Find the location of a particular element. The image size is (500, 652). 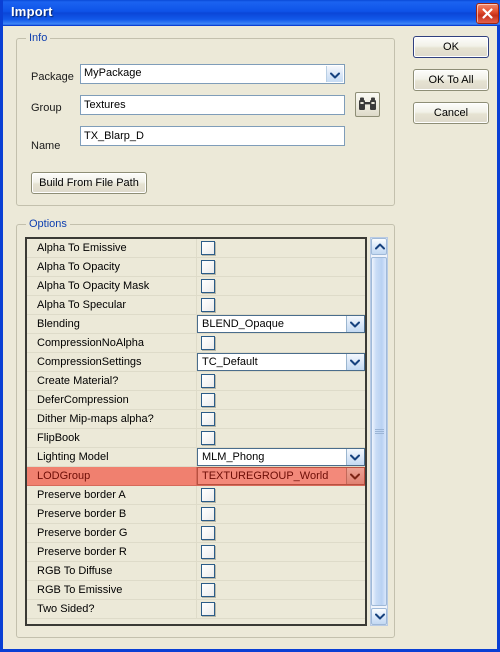

close-button is located at coordinates (487, 13).